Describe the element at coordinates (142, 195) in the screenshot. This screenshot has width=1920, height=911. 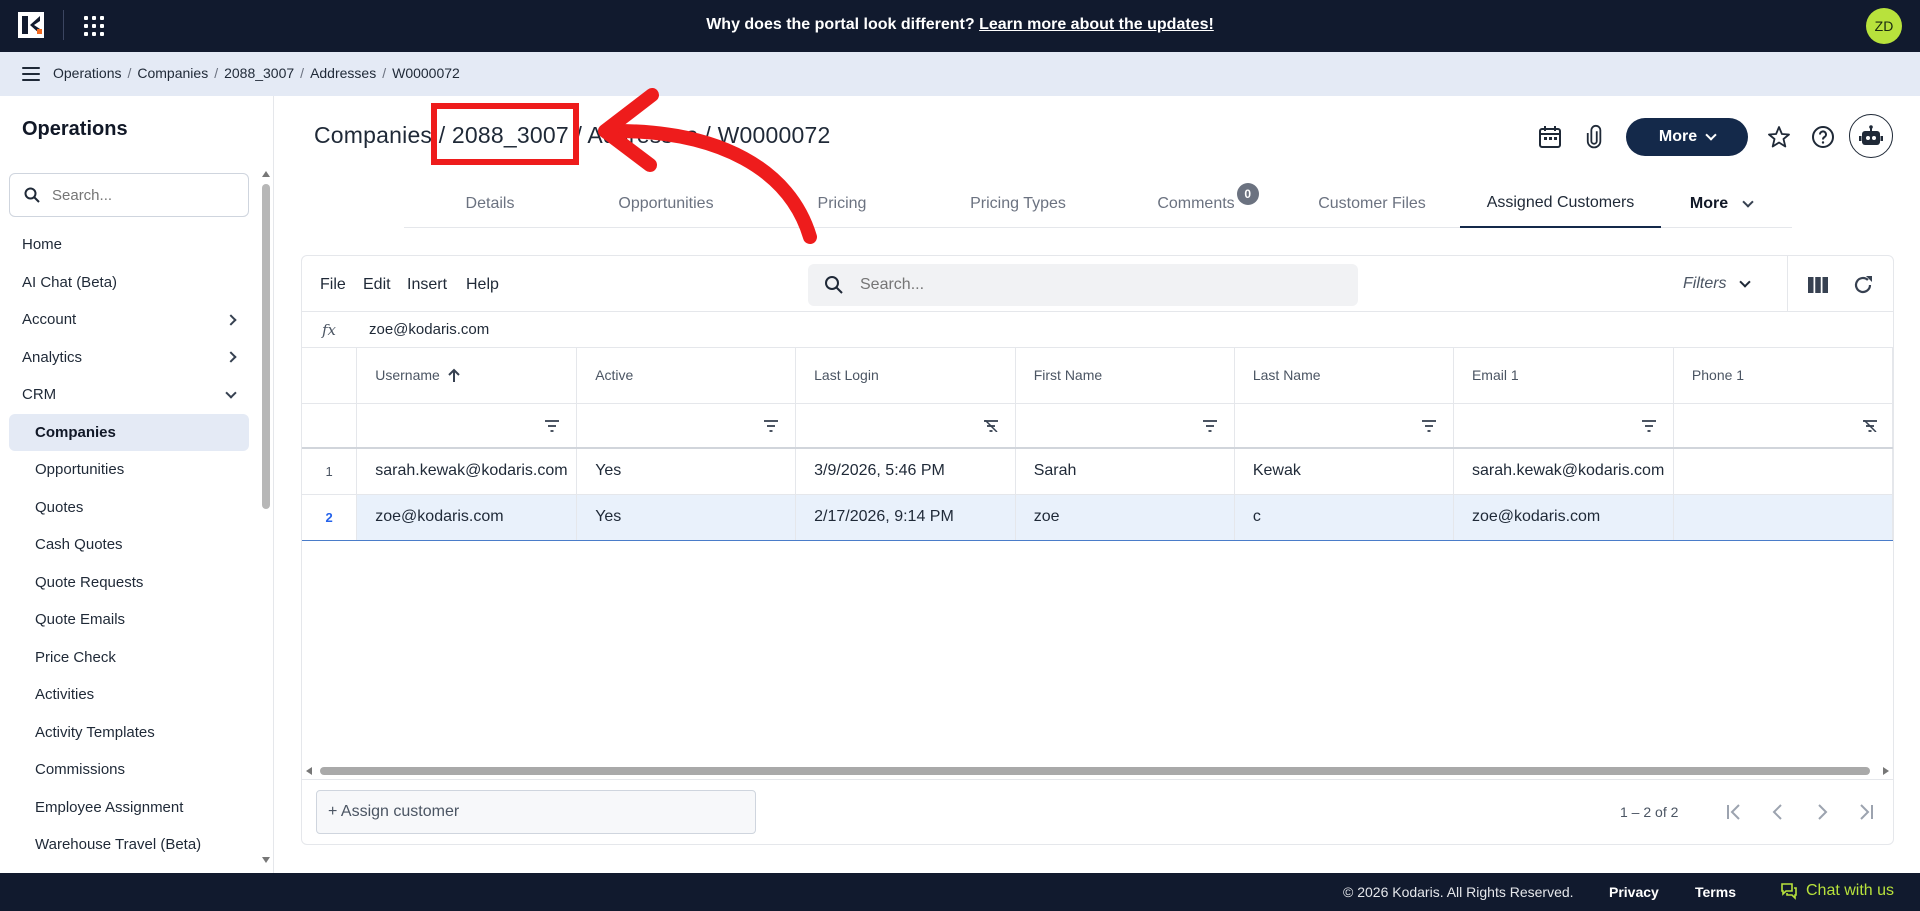
I see `sidebar-search-input` at that location.